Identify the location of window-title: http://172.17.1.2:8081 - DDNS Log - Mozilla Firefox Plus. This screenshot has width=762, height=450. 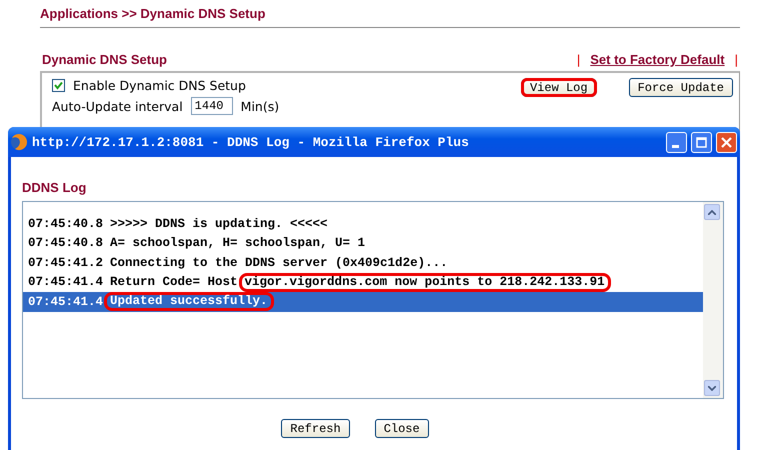
(251, 142).